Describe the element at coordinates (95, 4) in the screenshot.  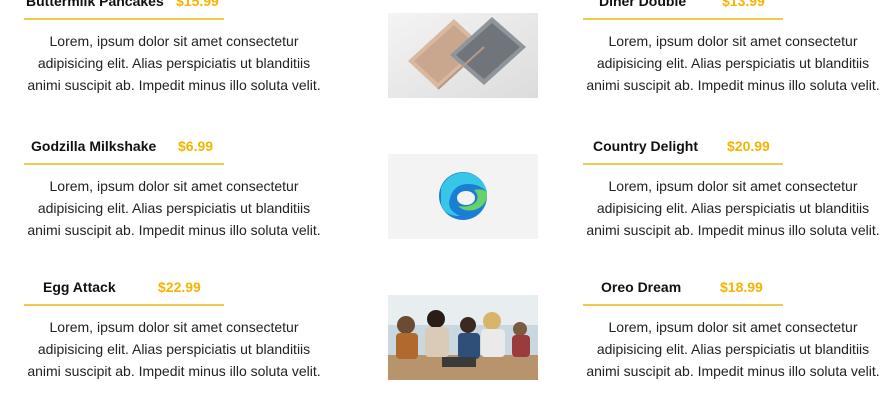
I see `item-name: Buttermilk Pancakes` at that location.